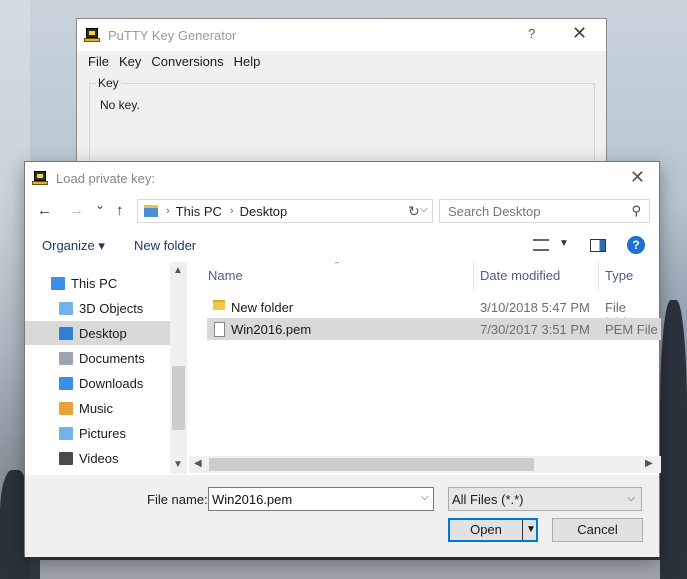  Describe the element at coordinates (120, 210) in the screenshot. I see `up-arrow-icon: ↑` at that location.